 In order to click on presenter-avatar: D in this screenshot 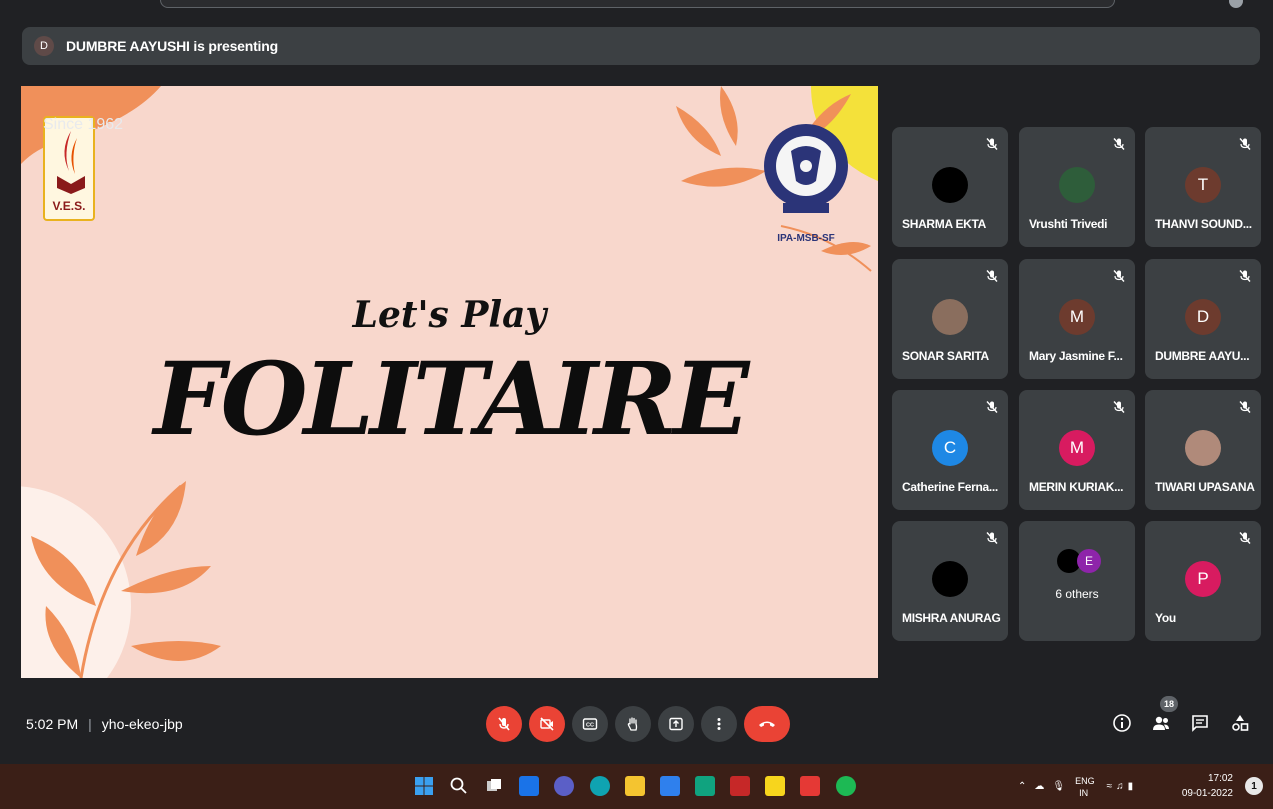, I will do `click(44, 46)`.